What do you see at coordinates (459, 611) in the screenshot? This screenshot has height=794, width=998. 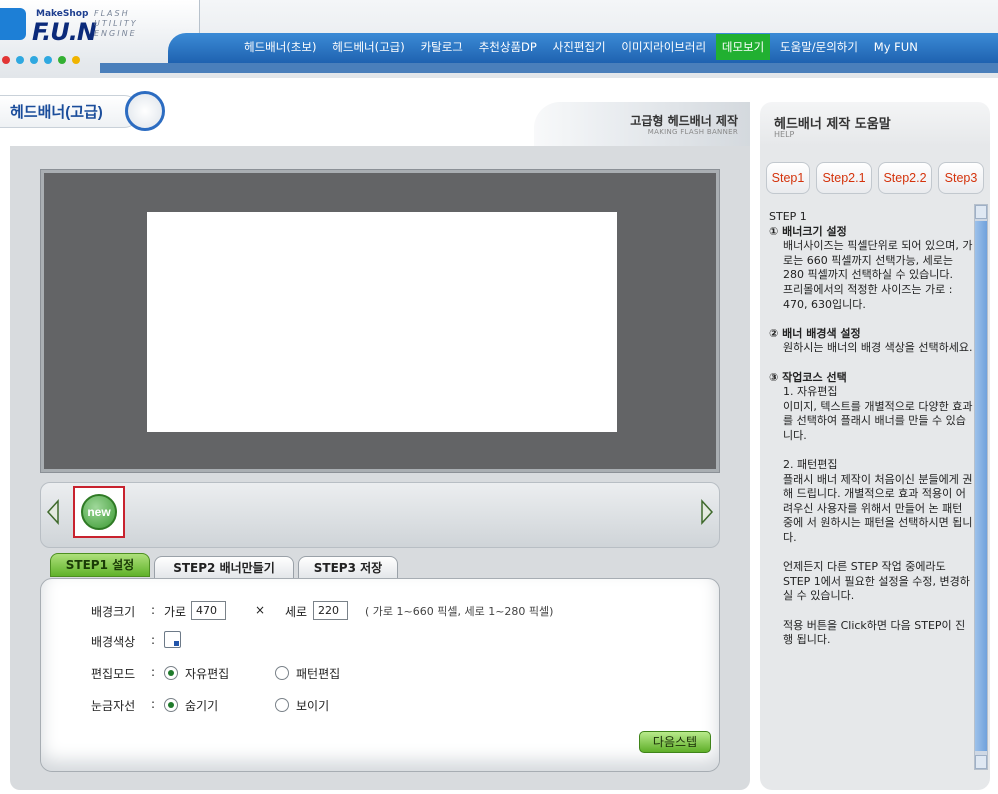 I see `size-range-hint: ( 가로 1~660 픽셀, 세로 1~280 픽셀)` at bounding box center [459, 611].